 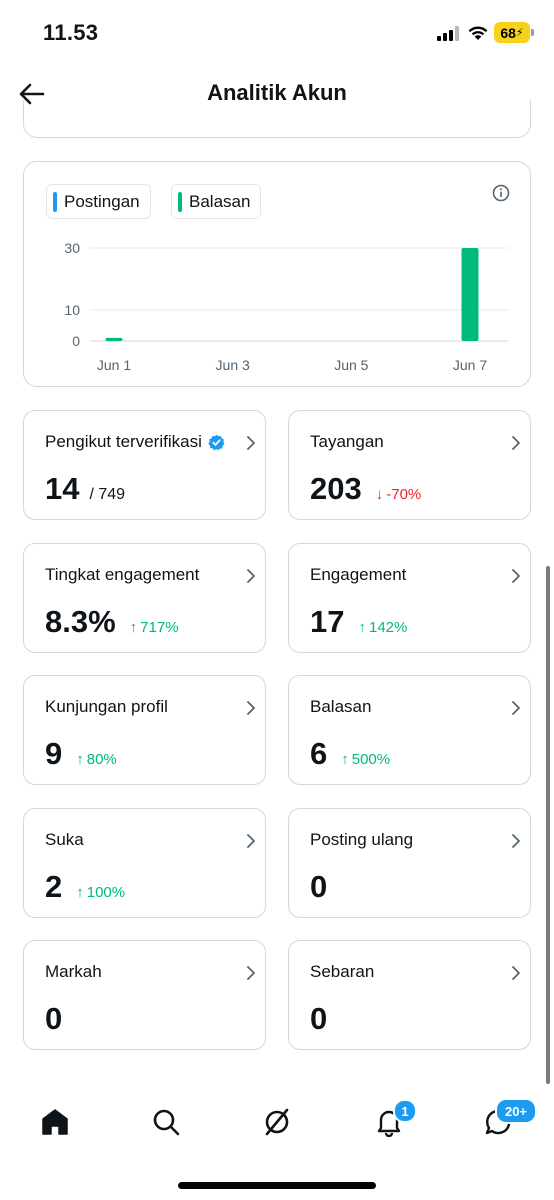 I want to click on messages-badge: 20+, so click(x=516, y=1111).